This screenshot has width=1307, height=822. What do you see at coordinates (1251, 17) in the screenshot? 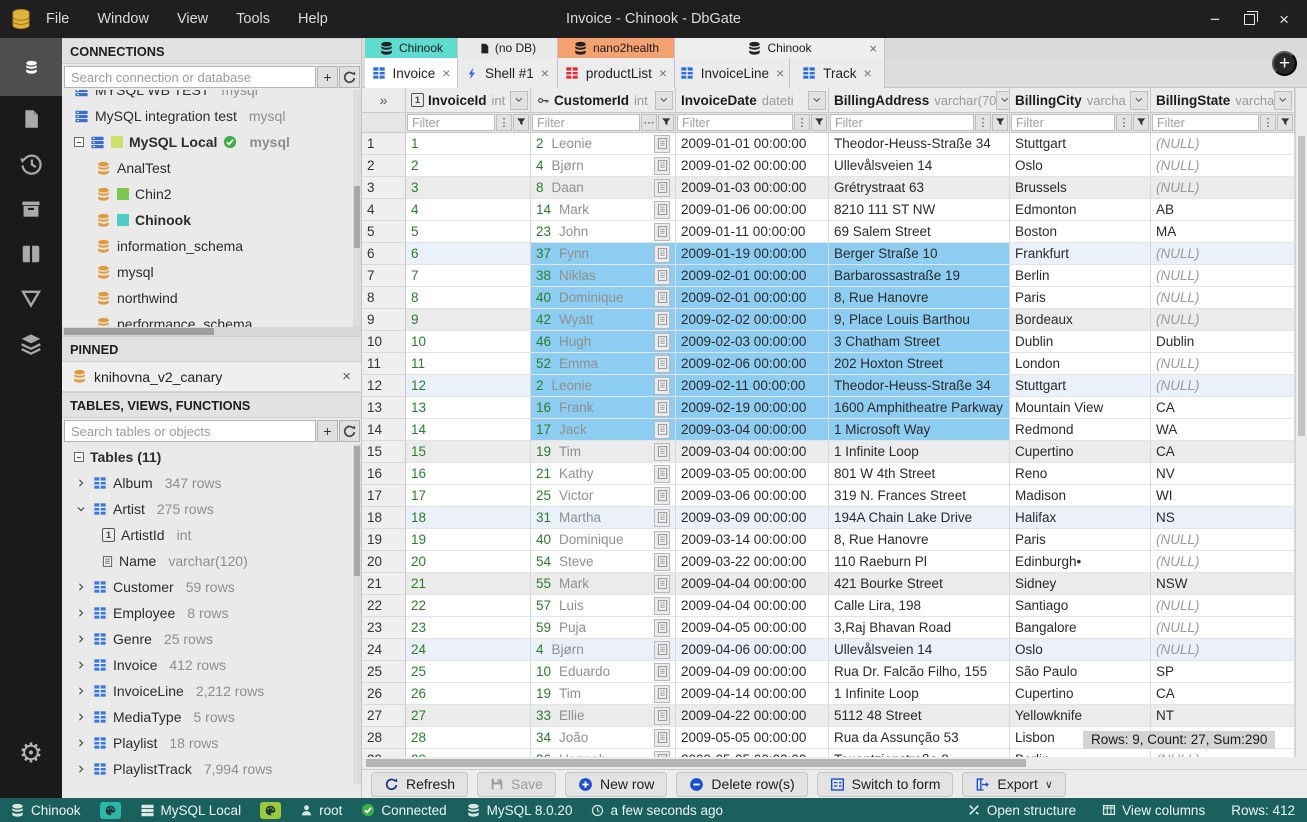
I see `restore-button` at bounding box center [1251, 17].